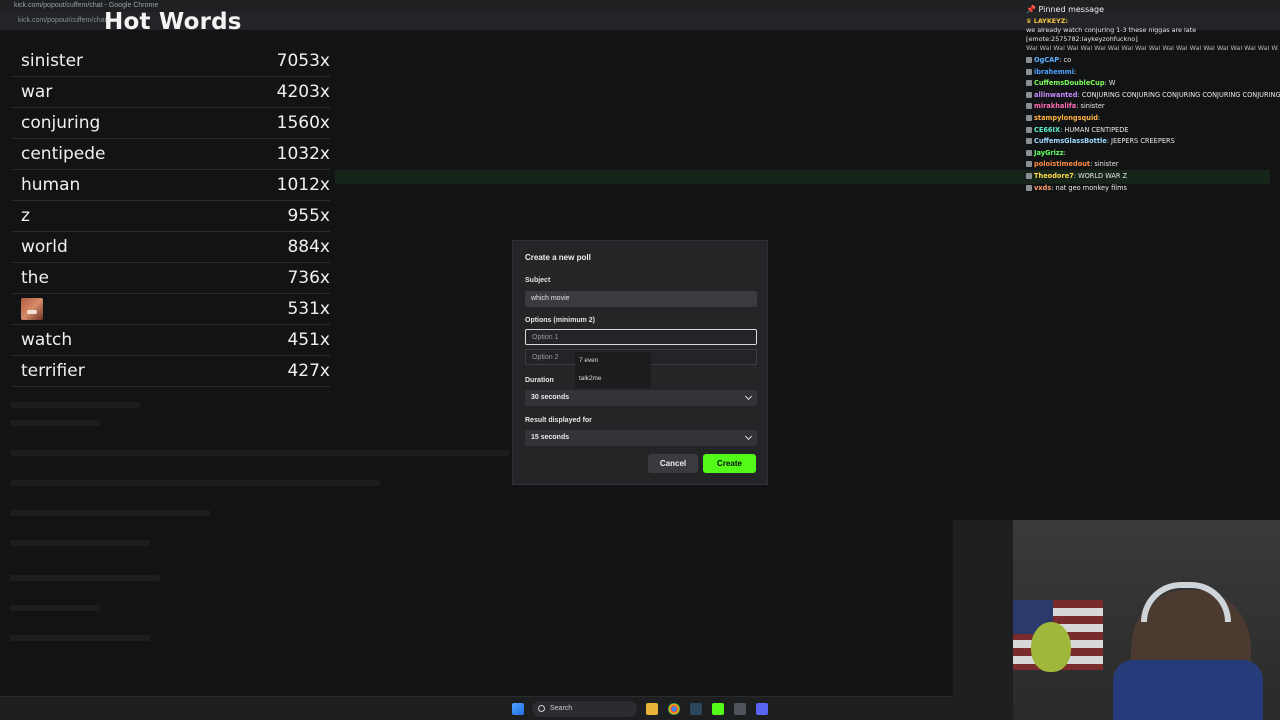  What do you see at coordinates (673, 463) in the screenshot?
I see `cancel-button: Cancel` at bounding box center [673, 463].